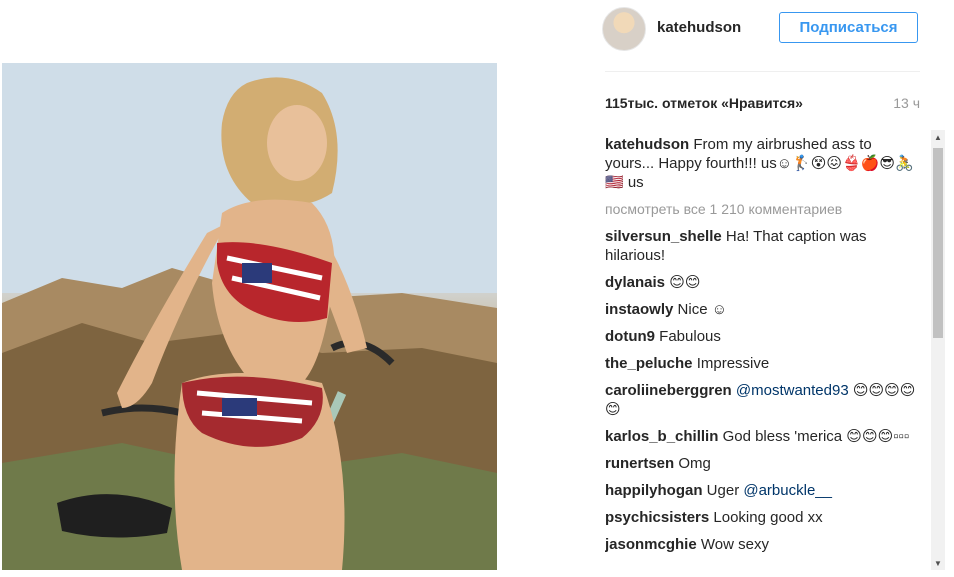  Describe the element at coordinates (630, 336) in the screenshot. I see `comment-username: dotun9` at that location.